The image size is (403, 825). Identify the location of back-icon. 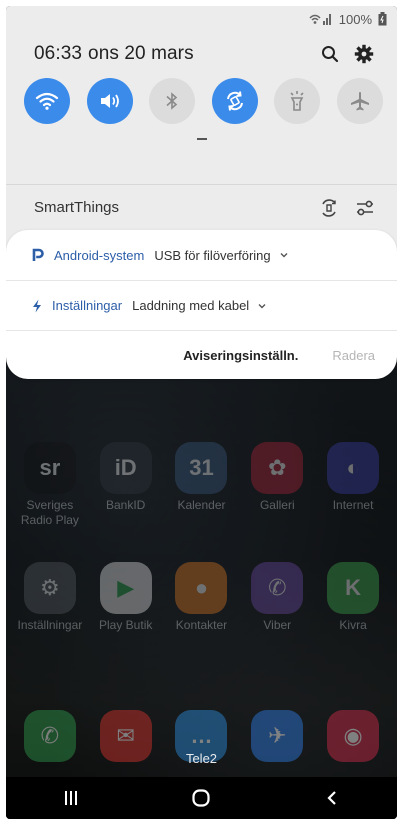
(331, 798).